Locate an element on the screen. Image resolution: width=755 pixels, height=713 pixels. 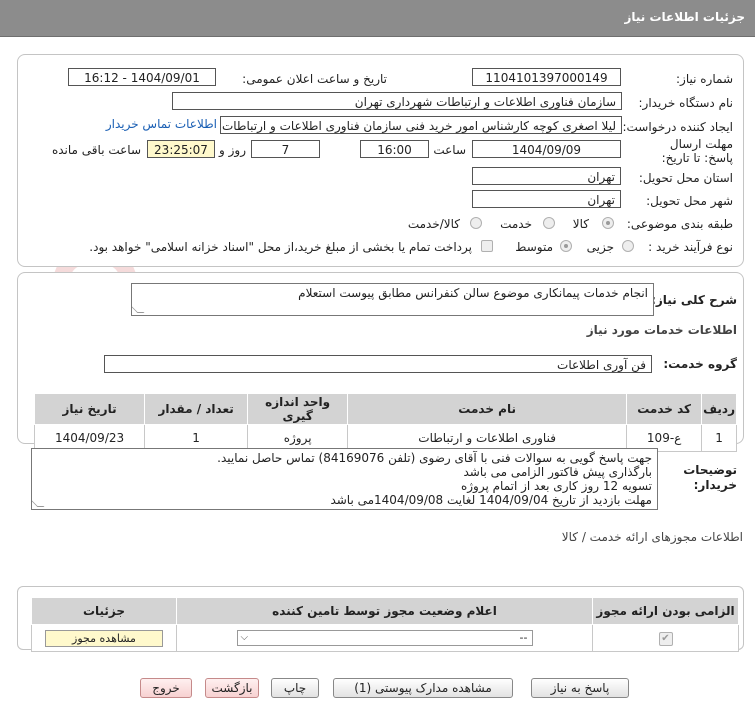
creator-label: ایجاد کننده درخواست: is located at coordinates (677, 127).